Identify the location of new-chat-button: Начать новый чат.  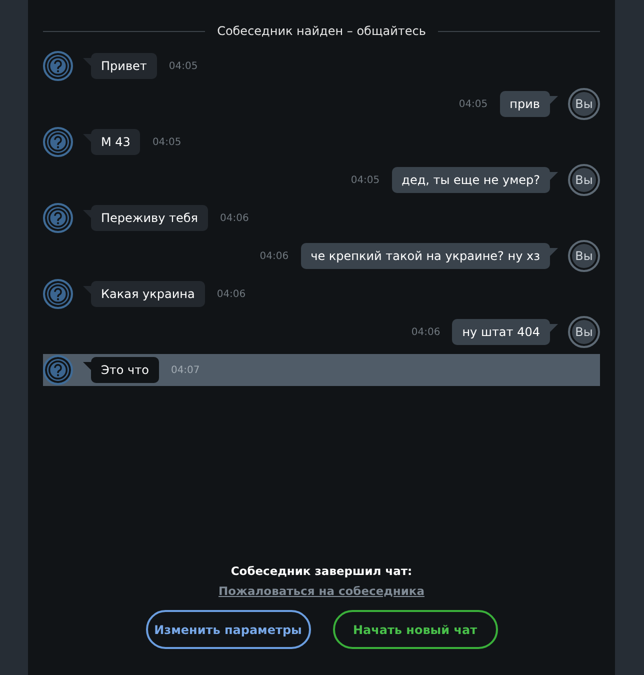
(415, 629).